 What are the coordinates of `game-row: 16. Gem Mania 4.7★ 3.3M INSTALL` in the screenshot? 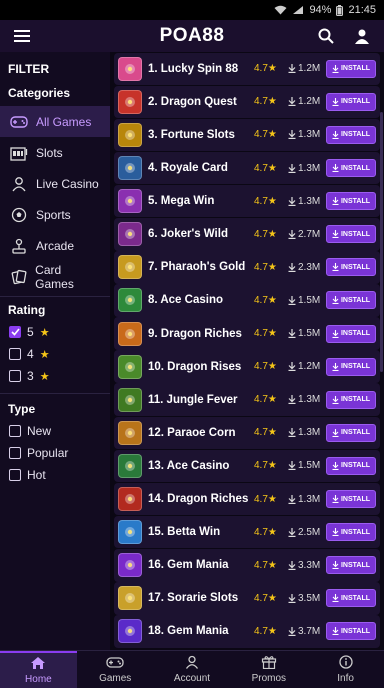 It's located at (247, 565).